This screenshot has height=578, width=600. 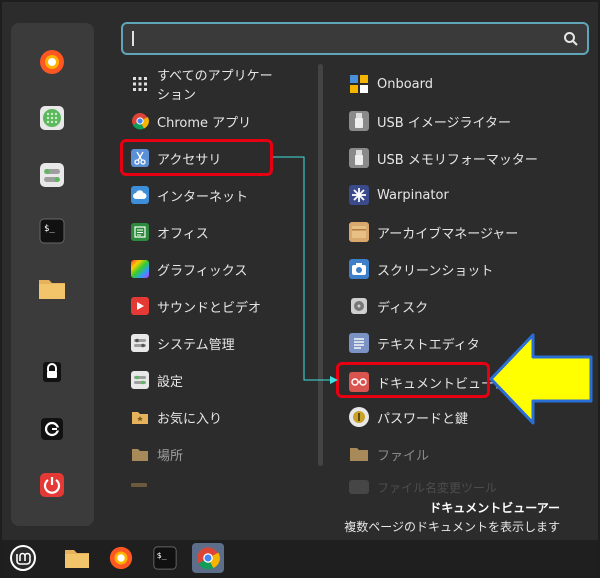 I want to click on firefox-icon, so click(x=121, y=558).